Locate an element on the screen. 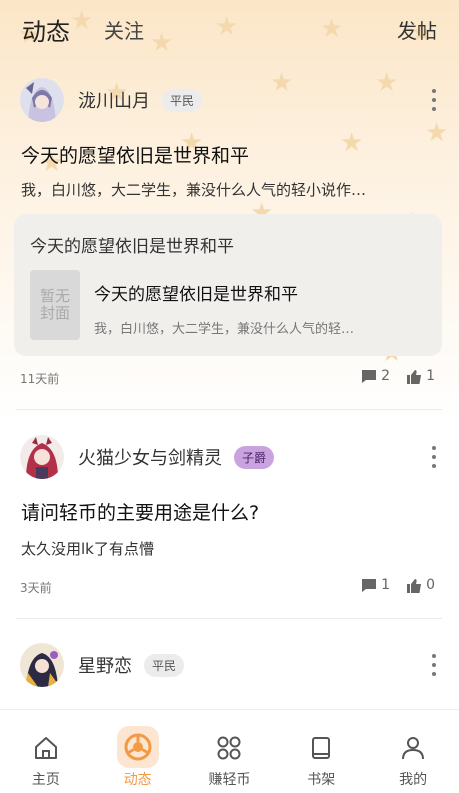 The height and width of the screenshot is (793, 459). nav-feed: 动态 is located at coordinates (138, 751).